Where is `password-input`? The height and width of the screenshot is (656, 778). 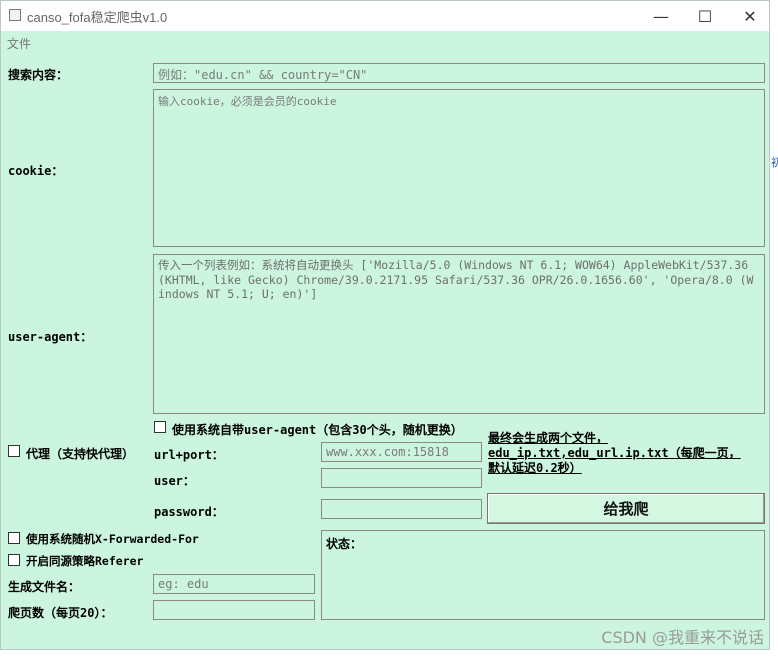 password-input is located at coordinates (401, 509).